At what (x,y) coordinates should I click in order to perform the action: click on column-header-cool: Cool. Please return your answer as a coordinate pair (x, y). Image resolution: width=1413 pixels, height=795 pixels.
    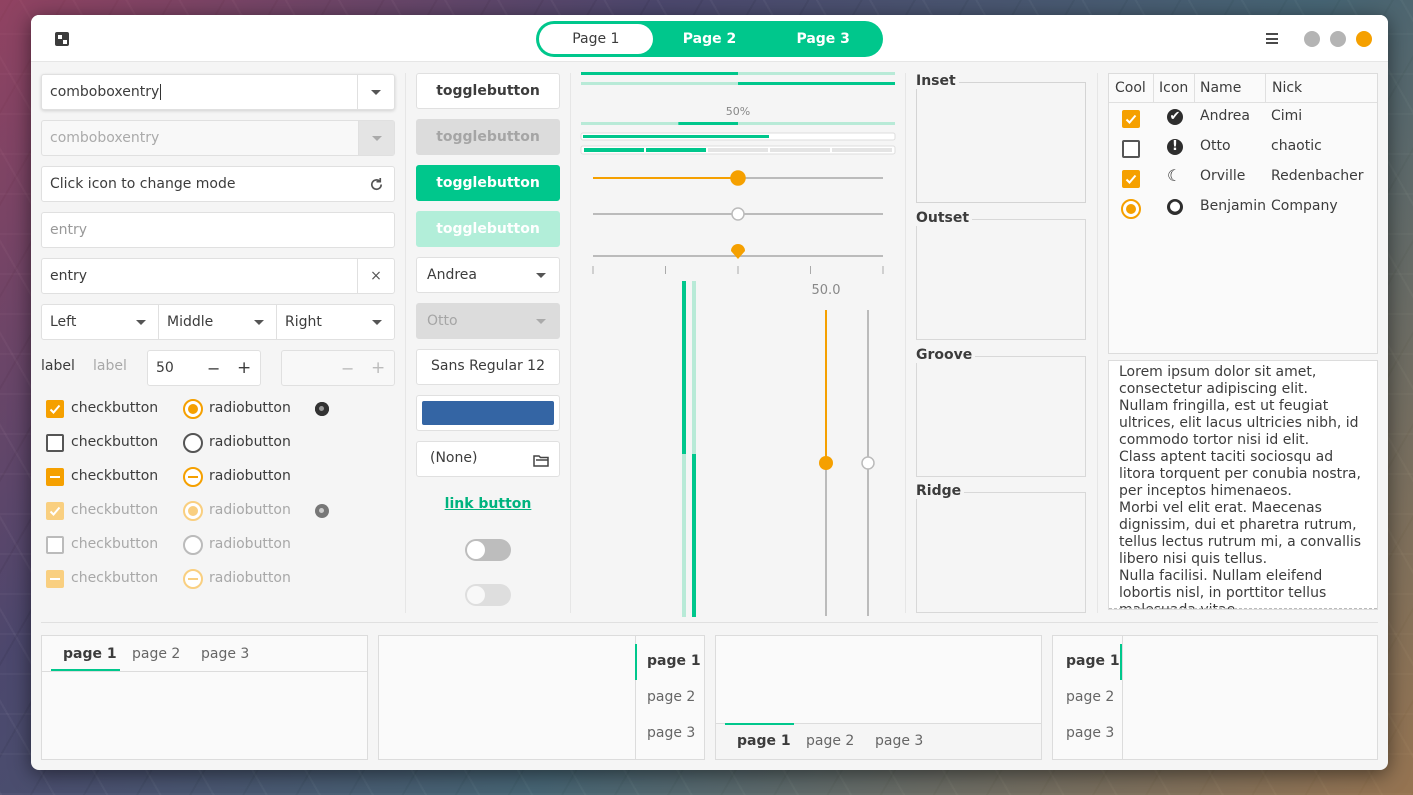
    Looking at the image, I should click on (1130, 88).